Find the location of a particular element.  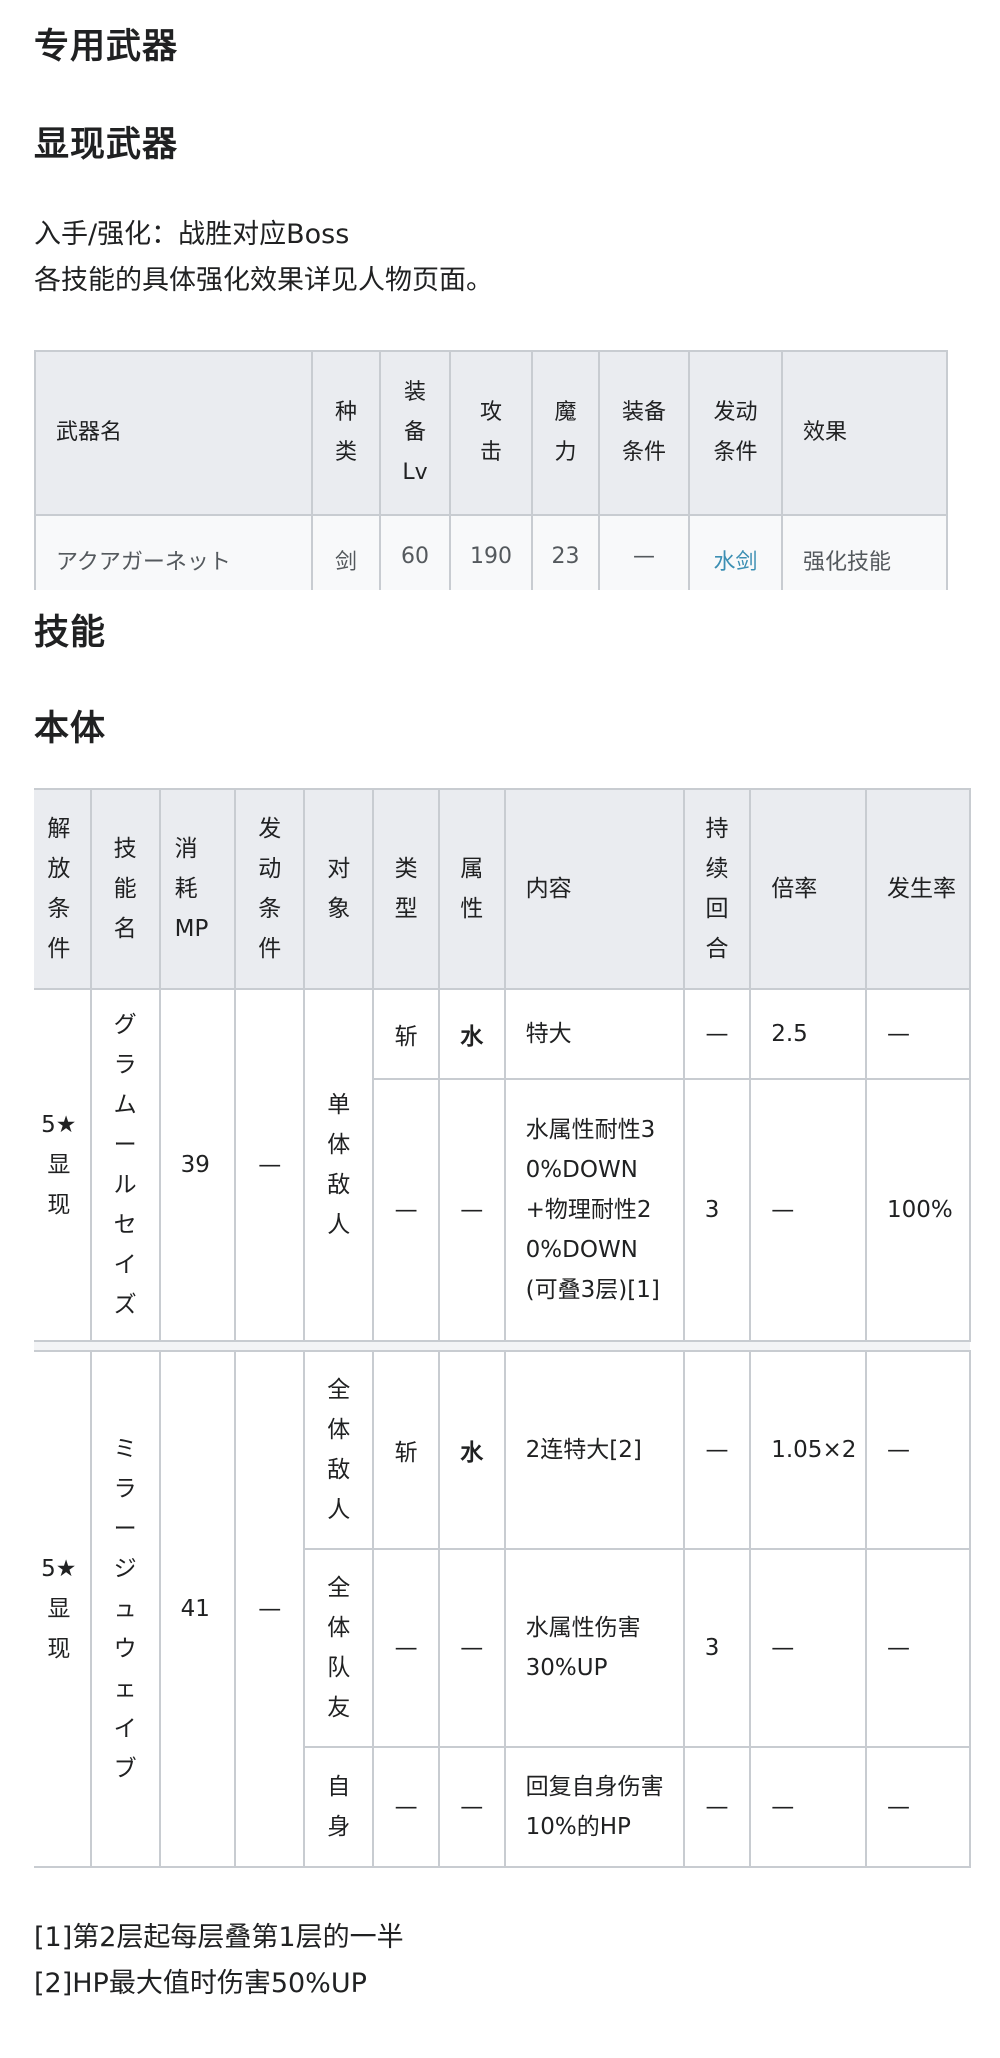

col-mp: 消耗MP is located at coordinates (197, 889).